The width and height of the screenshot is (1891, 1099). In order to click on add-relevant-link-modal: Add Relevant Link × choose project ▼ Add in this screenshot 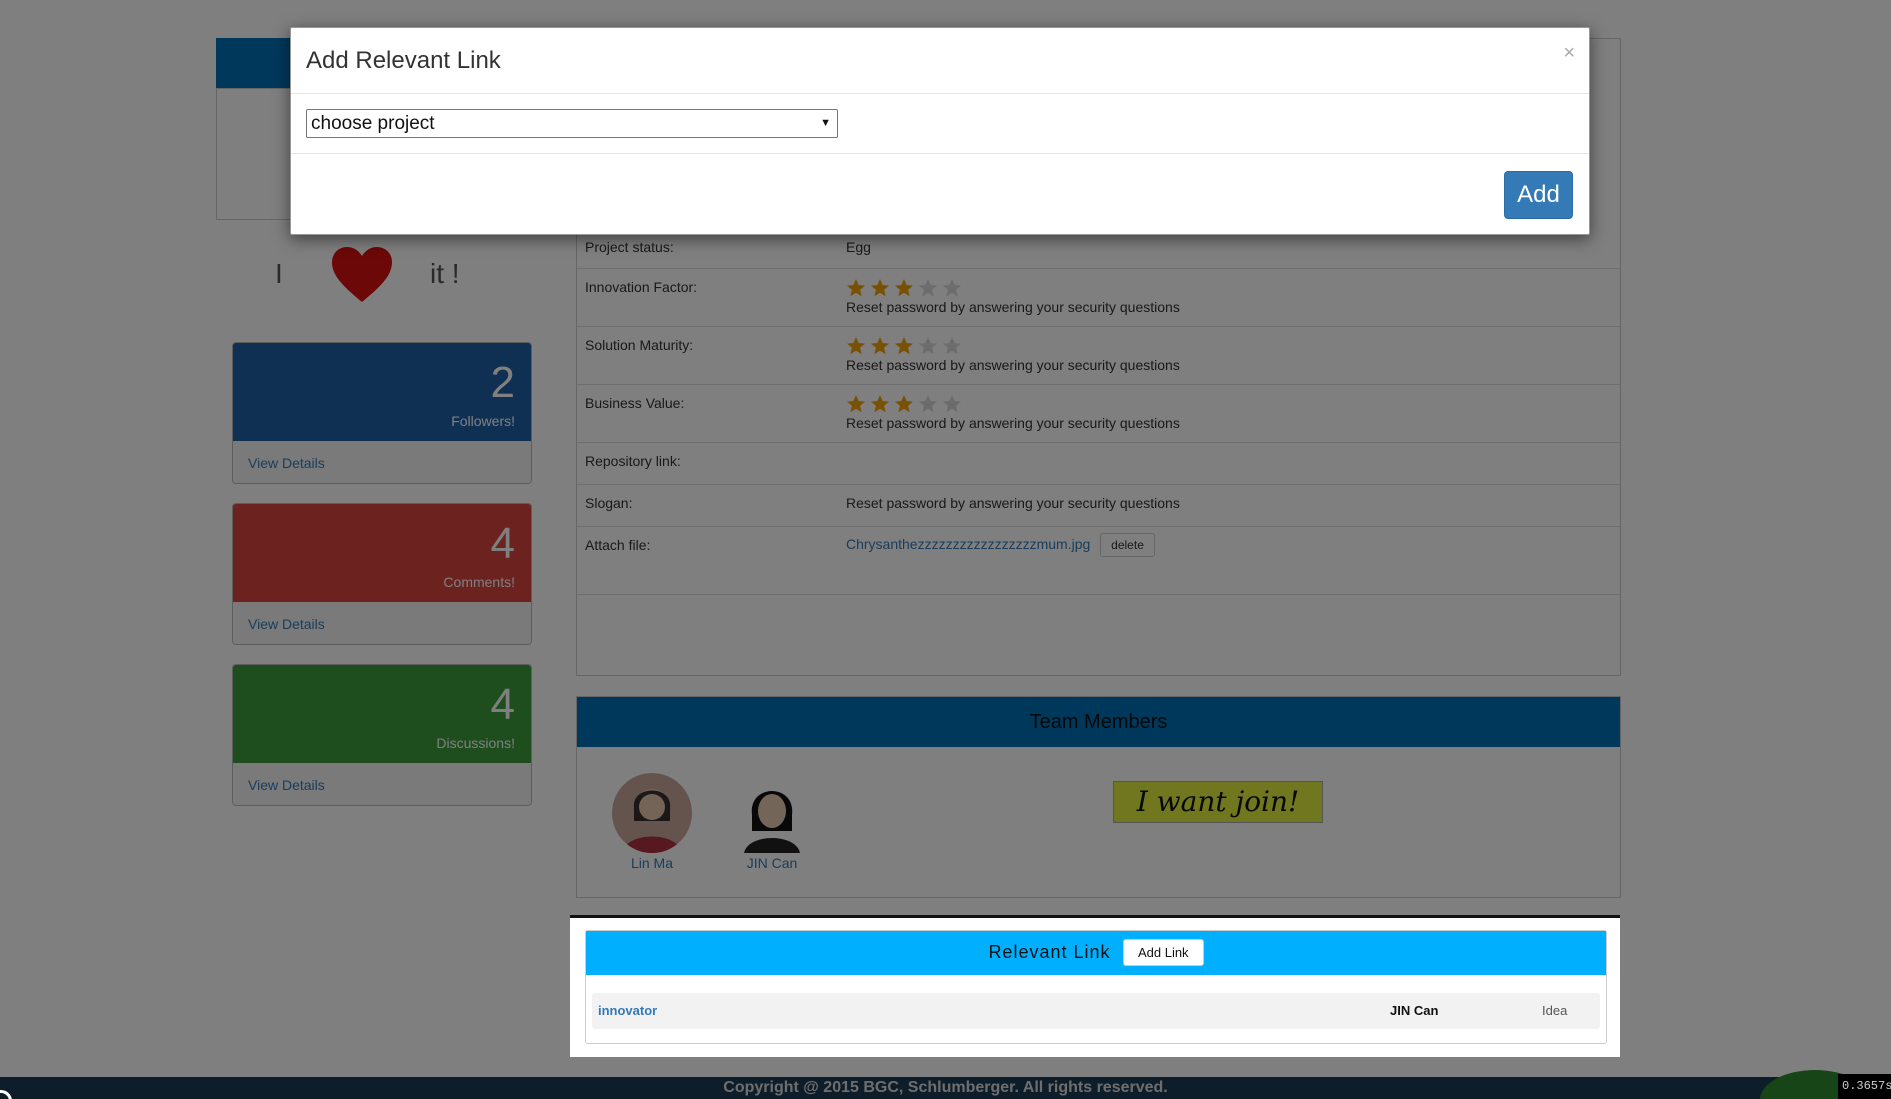, I will do `click(940, 131)`.